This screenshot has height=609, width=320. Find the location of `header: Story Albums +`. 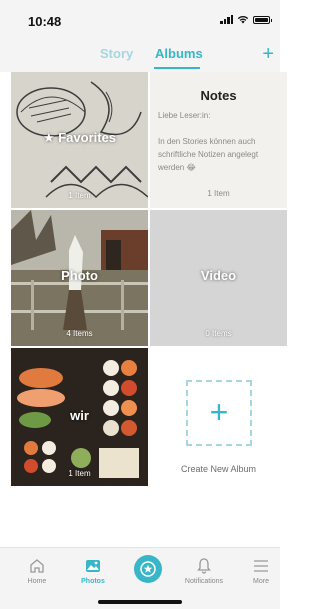

header: Story Albums + is located at coordinates (140, 56).